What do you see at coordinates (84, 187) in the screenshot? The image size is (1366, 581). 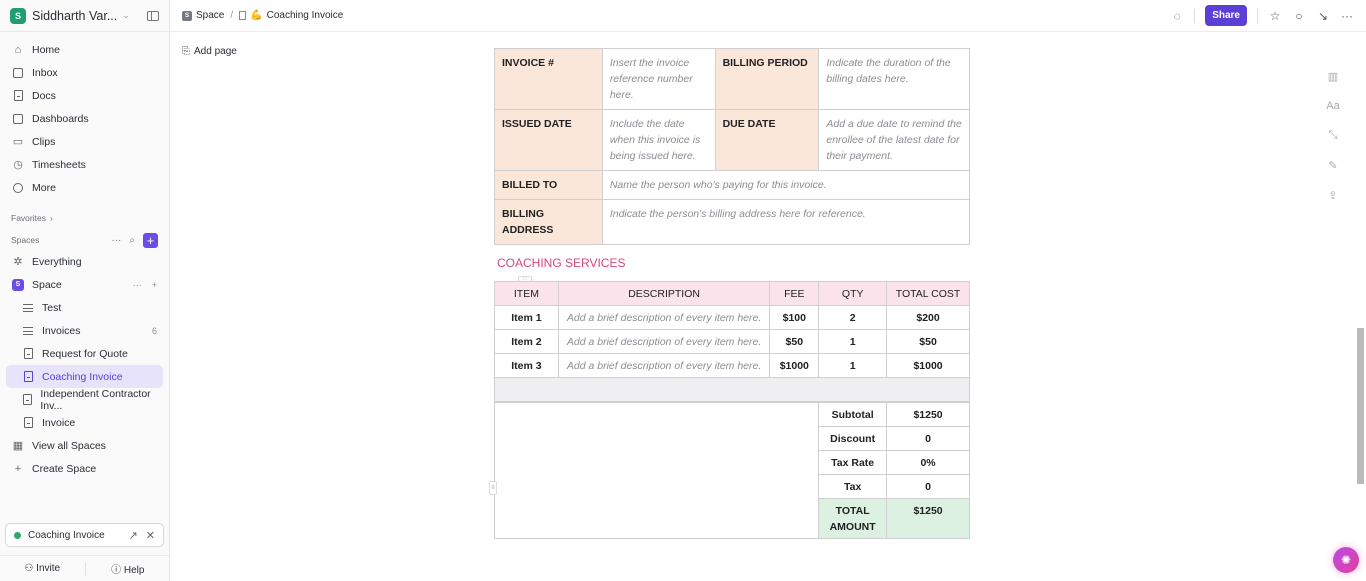 I see `nav-item-more: More` at bounding box center [84, 187].